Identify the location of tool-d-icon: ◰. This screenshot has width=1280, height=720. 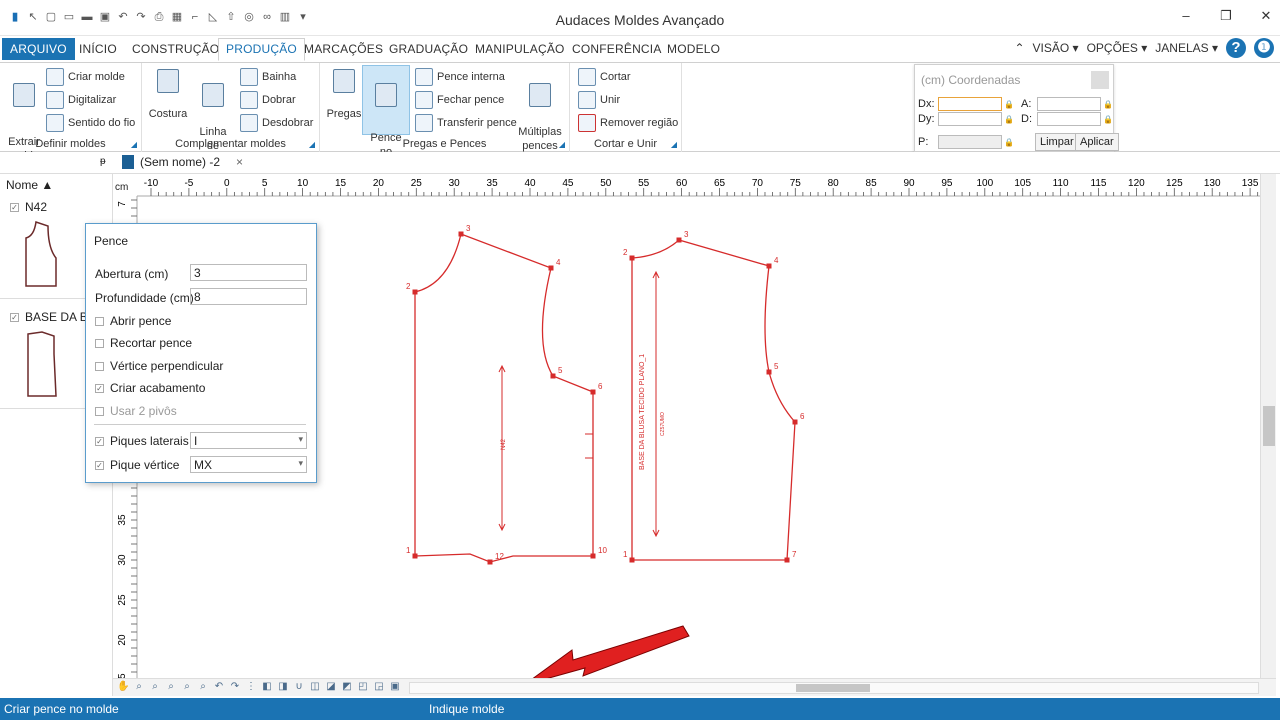
(363, 687).